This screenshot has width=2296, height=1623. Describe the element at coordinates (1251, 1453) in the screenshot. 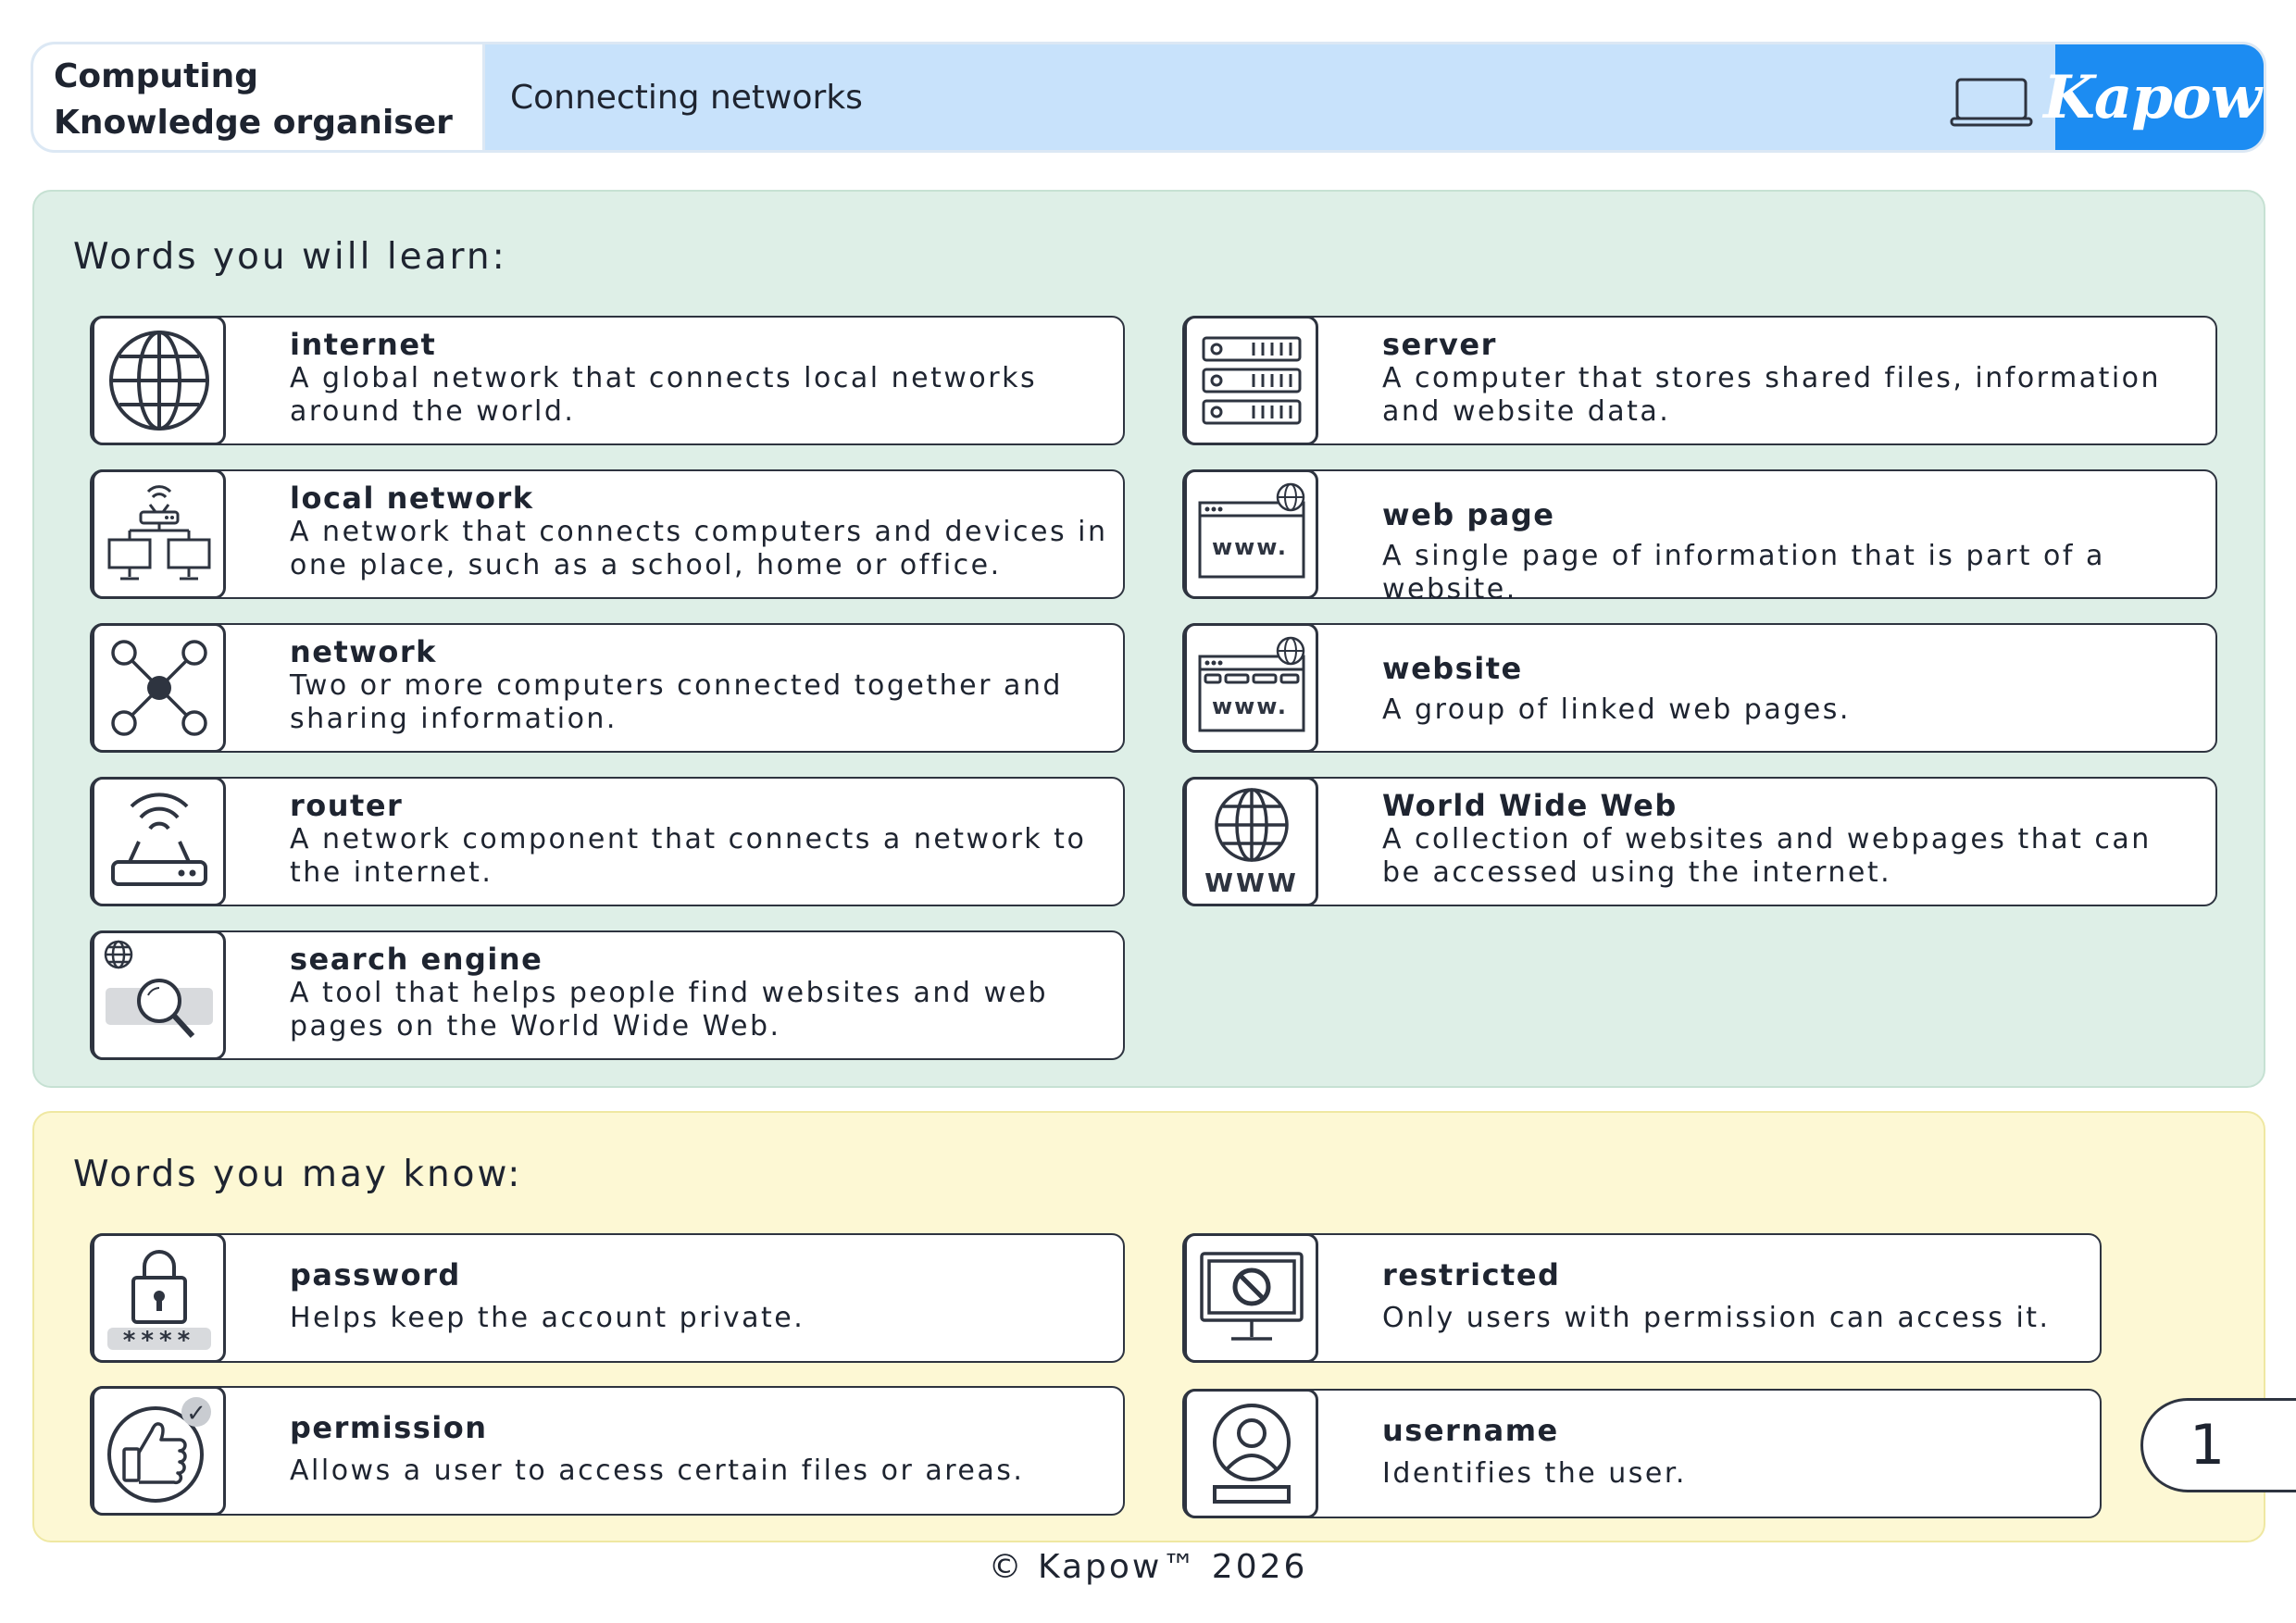

I see `user-icon` at that location.